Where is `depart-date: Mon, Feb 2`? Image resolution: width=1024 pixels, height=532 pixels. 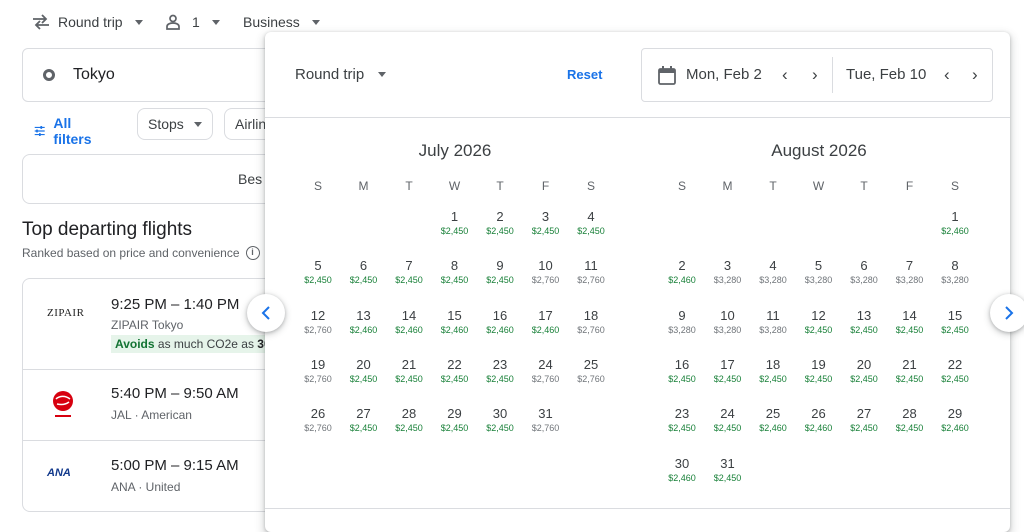
depart-date: Mon, Feb 2 is located at coordinates (724, 74).